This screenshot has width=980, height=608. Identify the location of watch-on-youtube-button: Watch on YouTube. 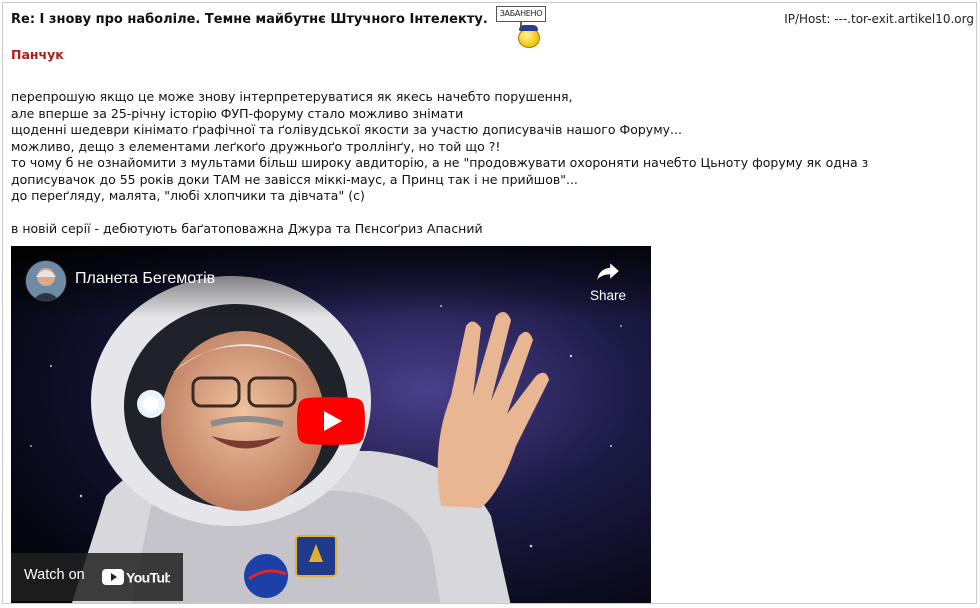
(97, 577).